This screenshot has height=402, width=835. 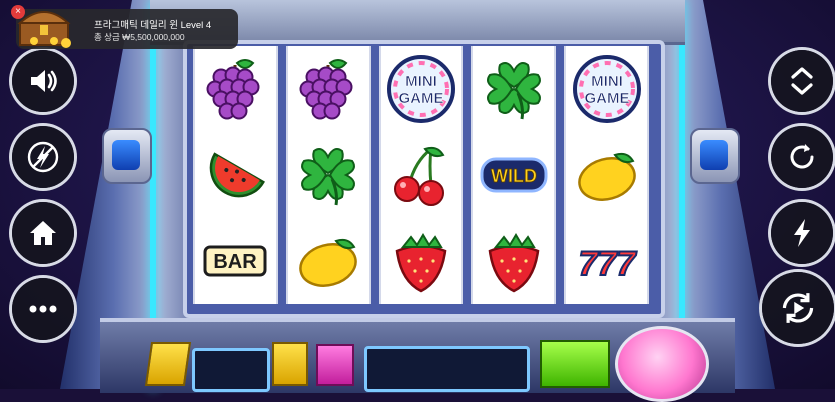 What do you see at coordinates (290, 364) in the screenshot?
I see `panel-button-yellow-right` at bounding box center [290, 364].